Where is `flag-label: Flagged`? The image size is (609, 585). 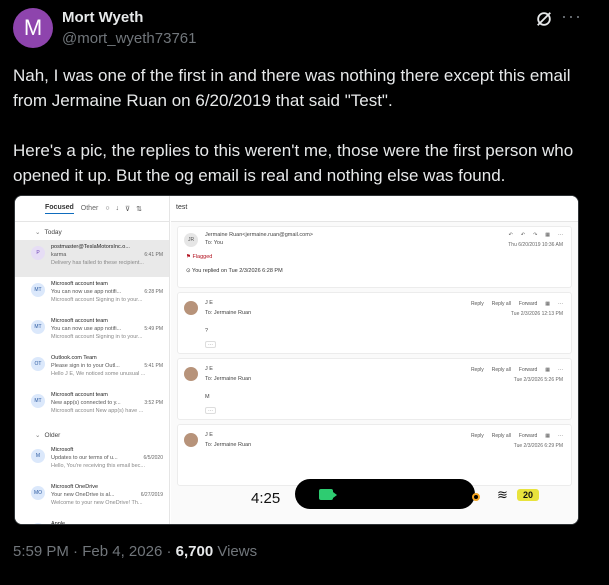
flag-label: Flagged is located at coordinates (202, 257).